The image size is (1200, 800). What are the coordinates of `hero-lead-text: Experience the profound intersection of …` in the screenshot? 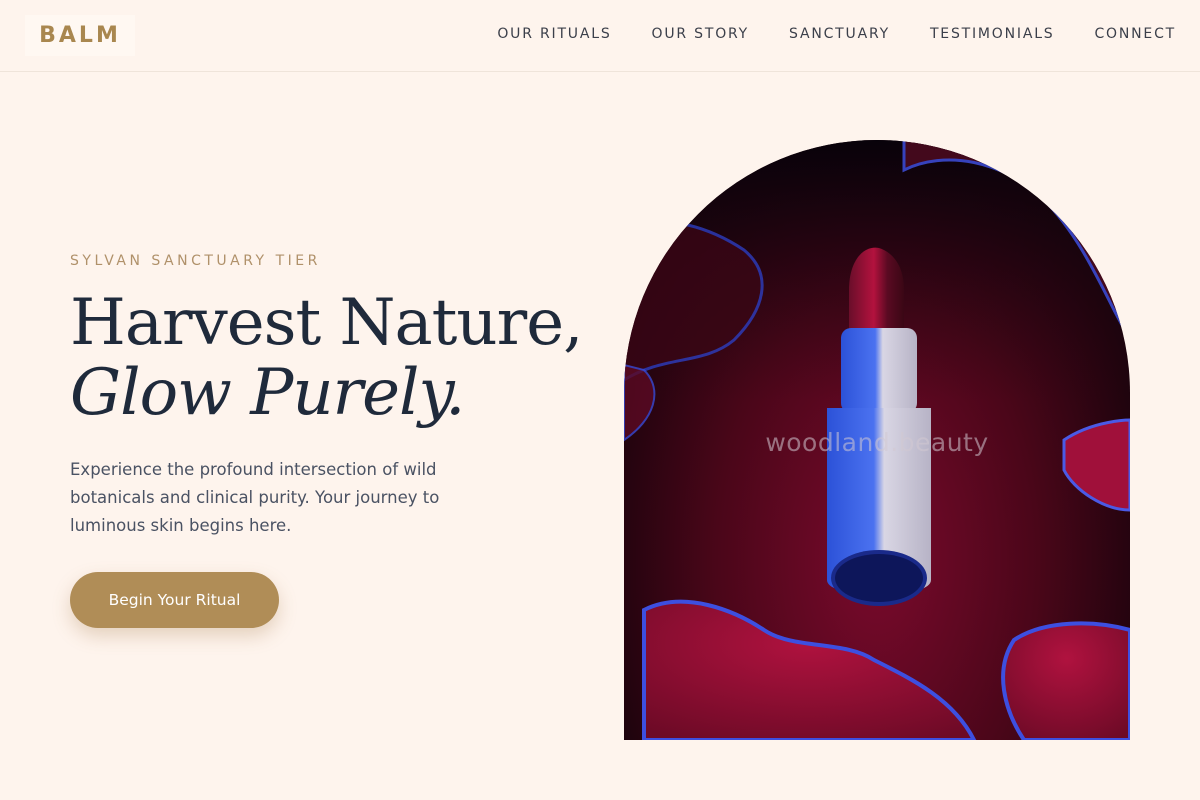 It's located at (255, 497).